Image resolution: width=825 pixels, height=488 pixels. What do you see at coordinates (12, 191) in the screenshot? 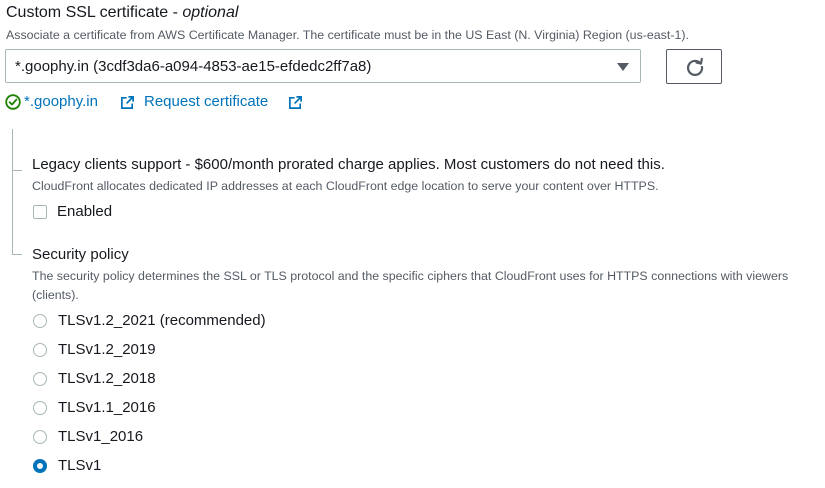
I see `tree-connector-line` at bounding box center [12, 191].